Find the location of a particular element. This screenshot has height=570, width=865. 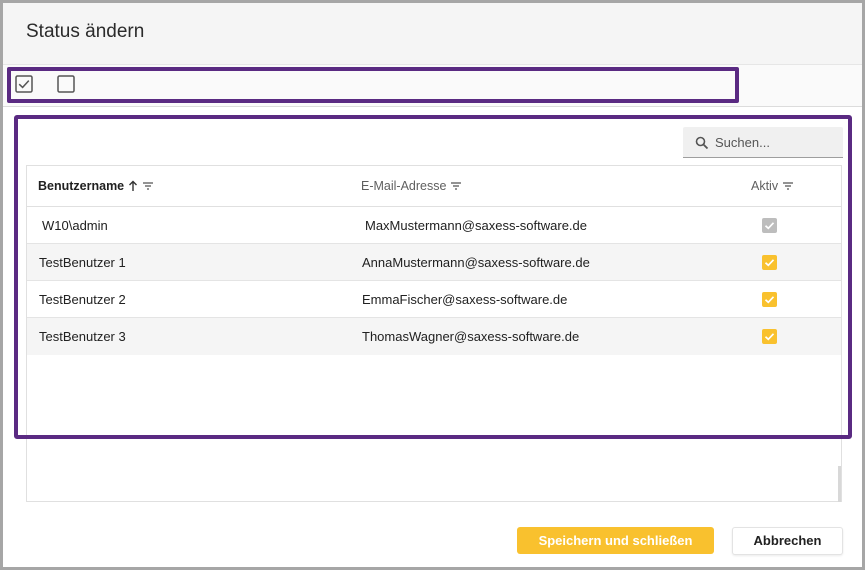

toolbar is located at coordinates (432, 86).